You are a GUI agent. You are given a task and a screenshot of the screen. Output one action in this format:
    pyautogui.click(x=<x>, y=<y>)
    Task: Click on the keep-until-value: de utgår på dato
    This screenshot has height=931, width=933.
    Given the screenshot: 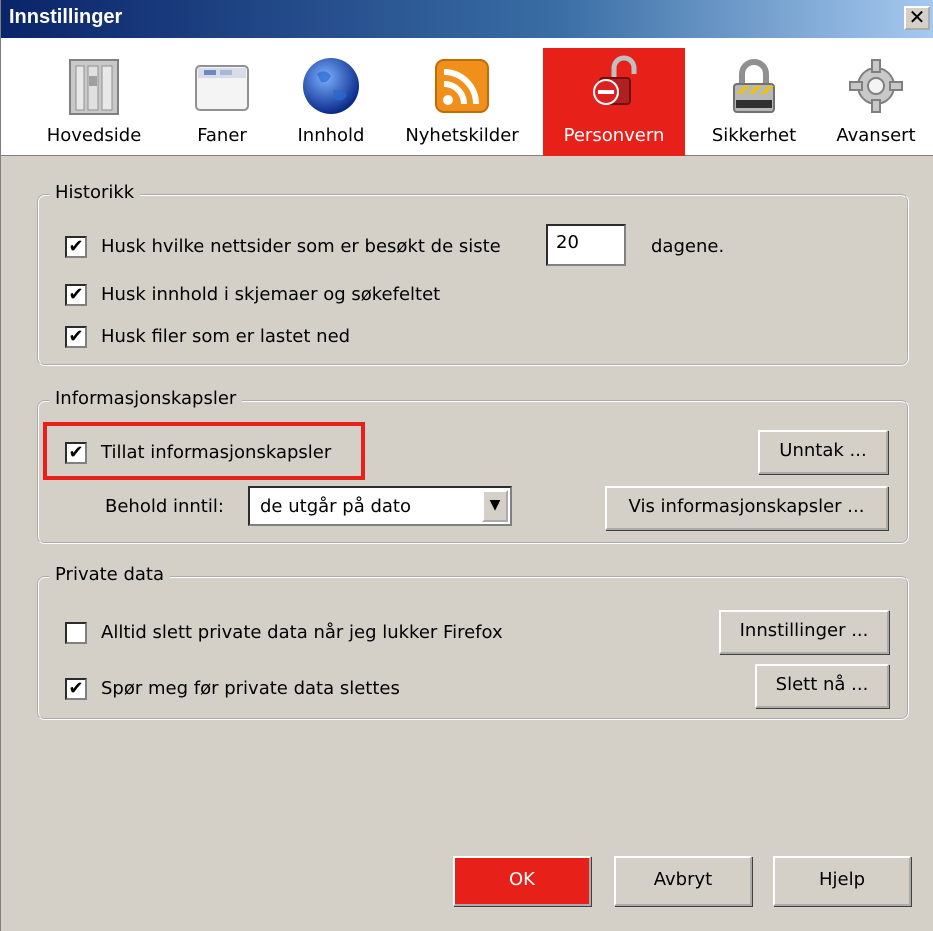 What is the action you would take?
    pyautogui.click(x=335, y=506)
    